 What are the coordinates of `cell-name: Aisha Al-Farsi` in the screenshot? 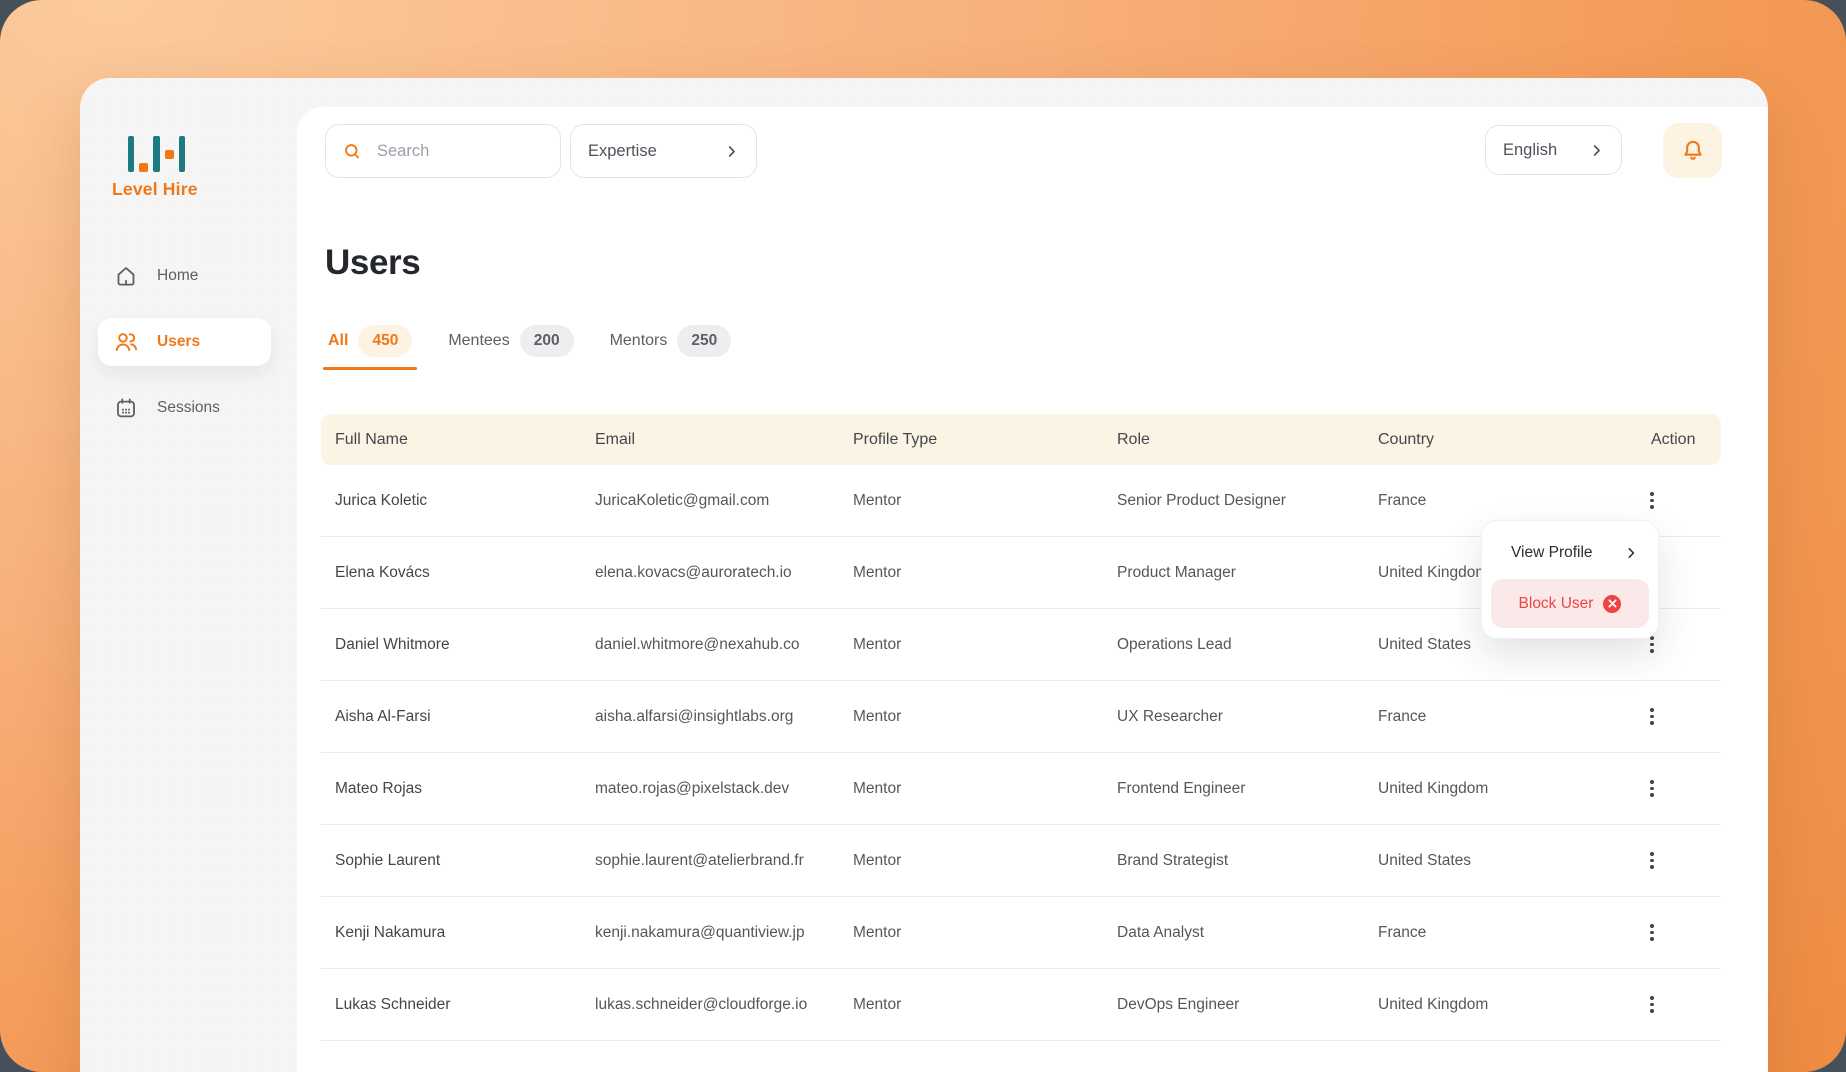 It's located at (383, 716).